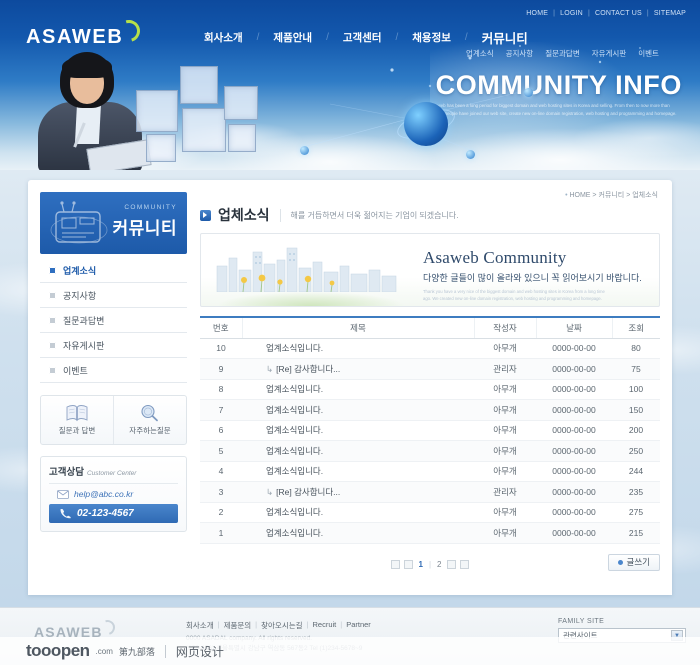 This screenshot has width=700, height=665. I want to click on subnav-item-qna: 질문과답변, so click(562, 53).